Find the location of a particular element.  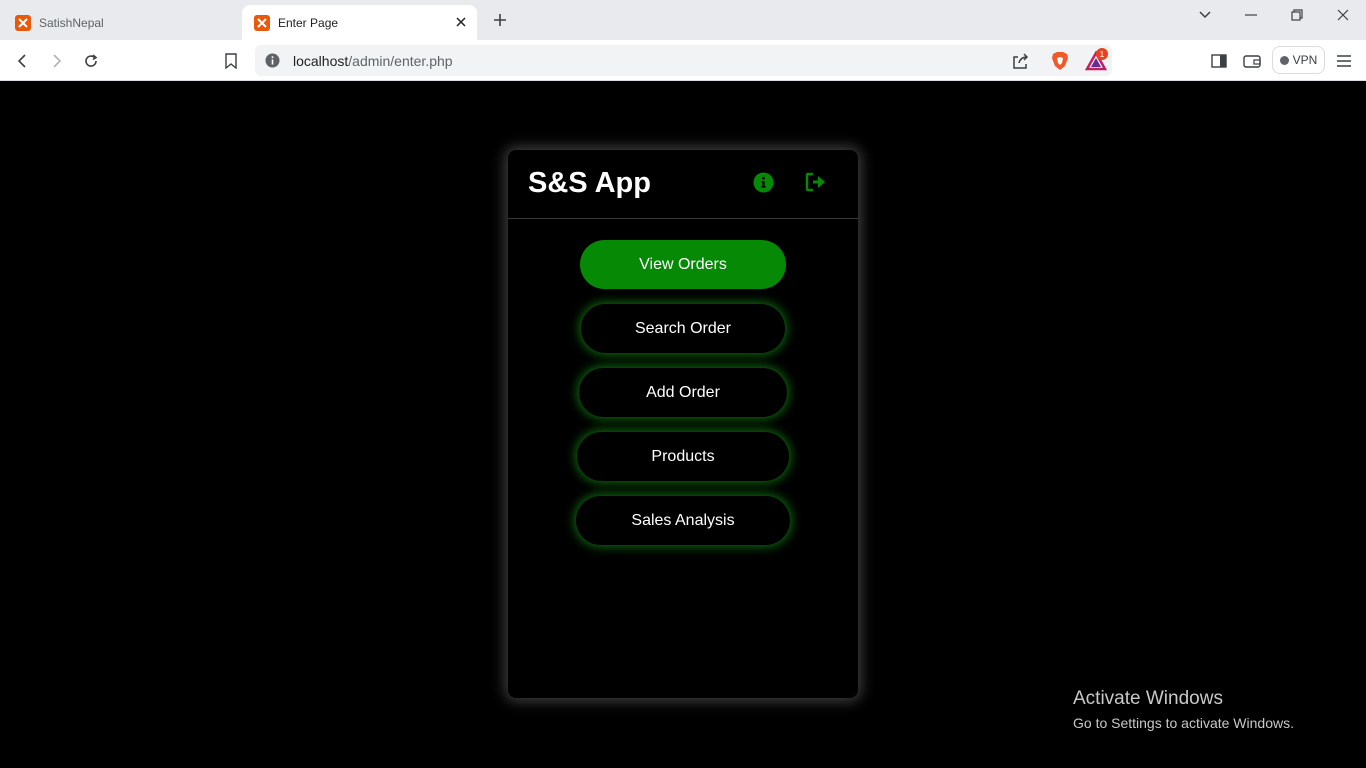

vpn-status-icon is located at coordinates (1284, 60).